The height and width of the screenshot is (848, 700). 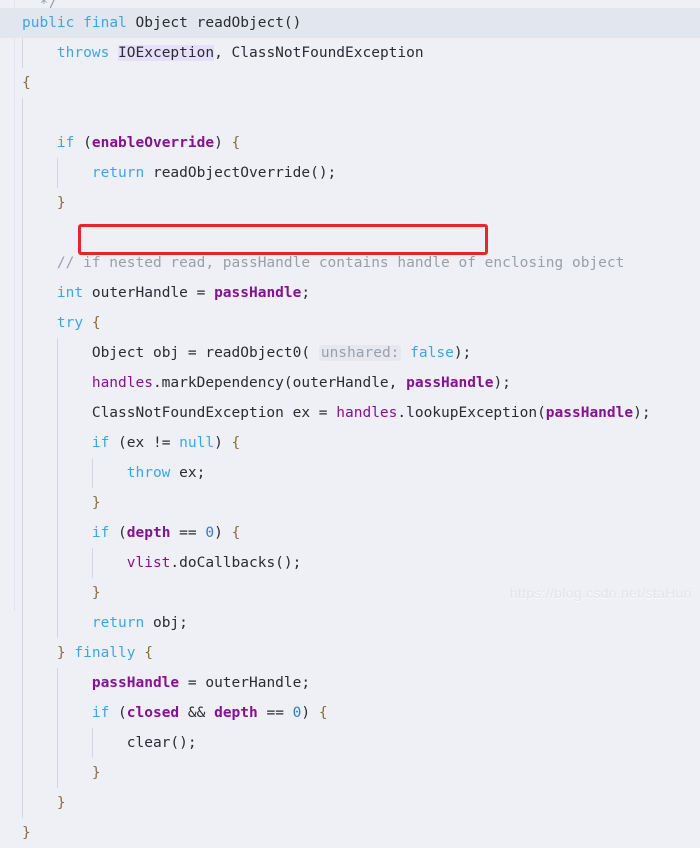 What do you see at coordinates (350, 533) in the screenshot?
I see `code-line: if (depth == 0) {` at bounding box center [350, 533].